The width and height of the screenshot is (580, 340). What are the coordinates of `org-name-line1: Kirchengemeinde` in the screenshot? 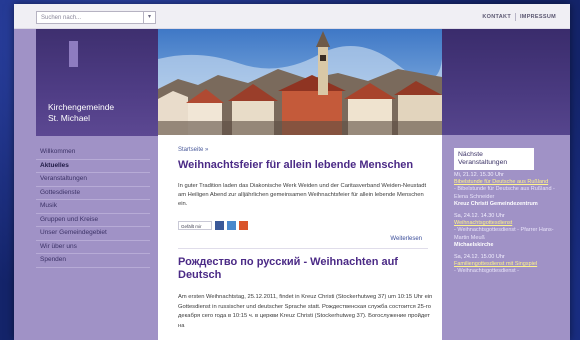 It's located at (81, 107).